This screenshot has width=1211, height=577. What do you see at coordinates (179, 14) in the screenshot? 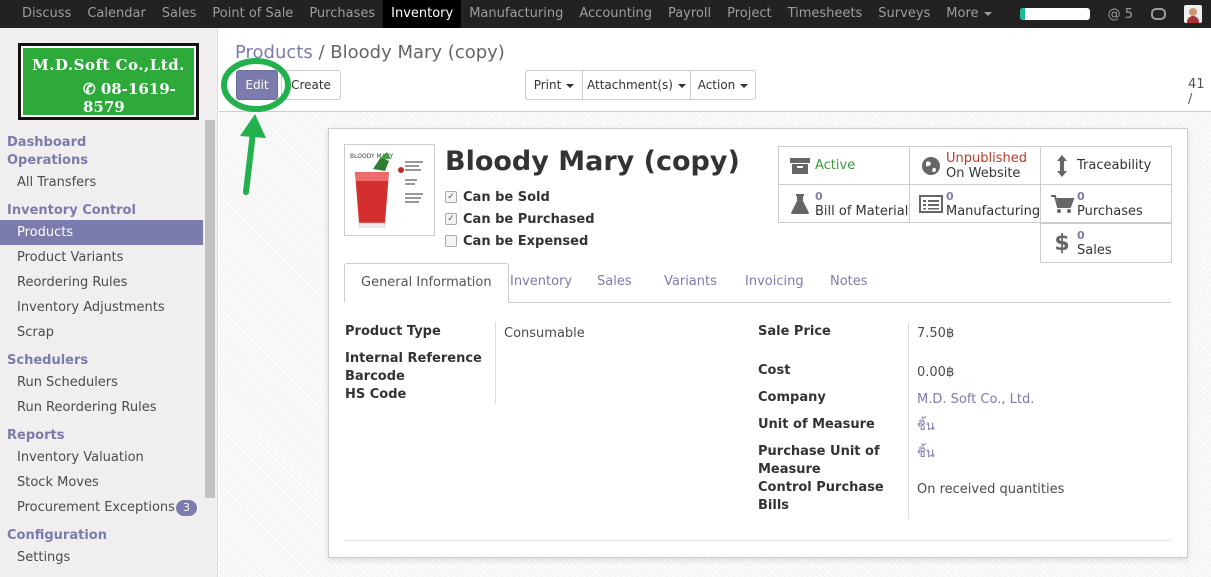
I see `menu-sales: Sales` at bounding box center [179, 14].